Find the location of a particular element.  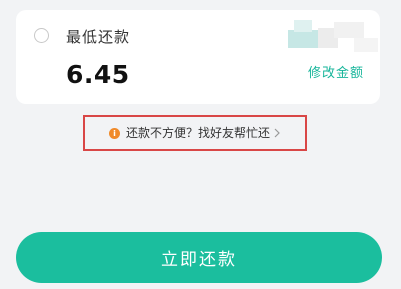

modify-amount-link: 修改金额 is located at coordinates (336, 74).